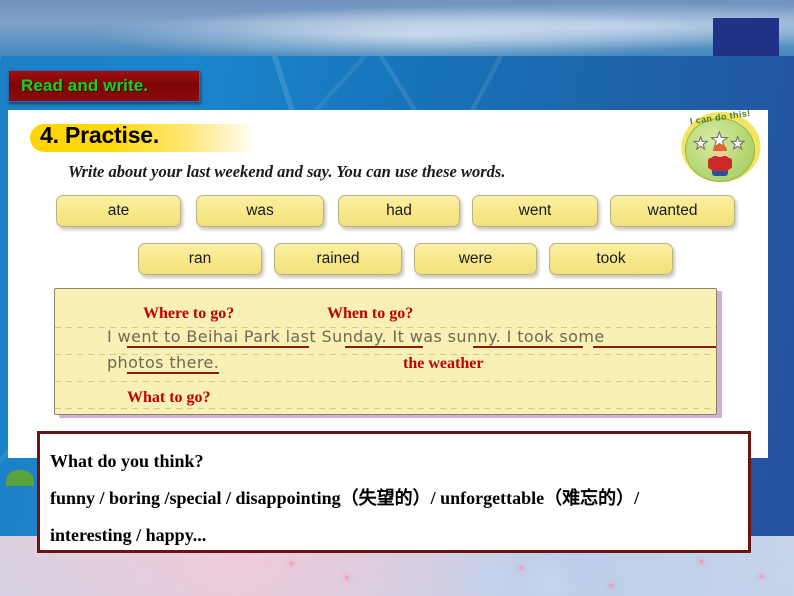 The height and width of the screenshot is (596, 794). I want to click on word-chip-label: ate, so click(118, 210).